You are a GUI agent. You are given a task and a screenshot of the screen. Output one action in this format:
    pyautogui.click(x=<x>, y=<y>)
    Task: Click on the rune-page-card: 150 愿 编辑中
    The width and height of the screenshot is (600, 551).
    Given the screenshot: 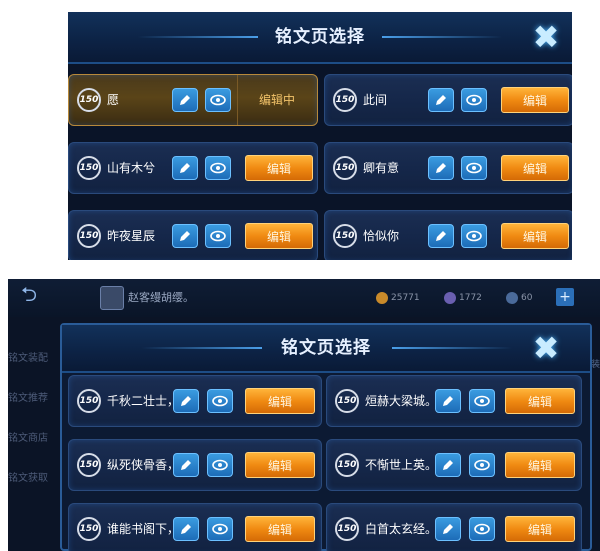 What is the action you would take?
    pyautogui.click(x=193, y=100)
    